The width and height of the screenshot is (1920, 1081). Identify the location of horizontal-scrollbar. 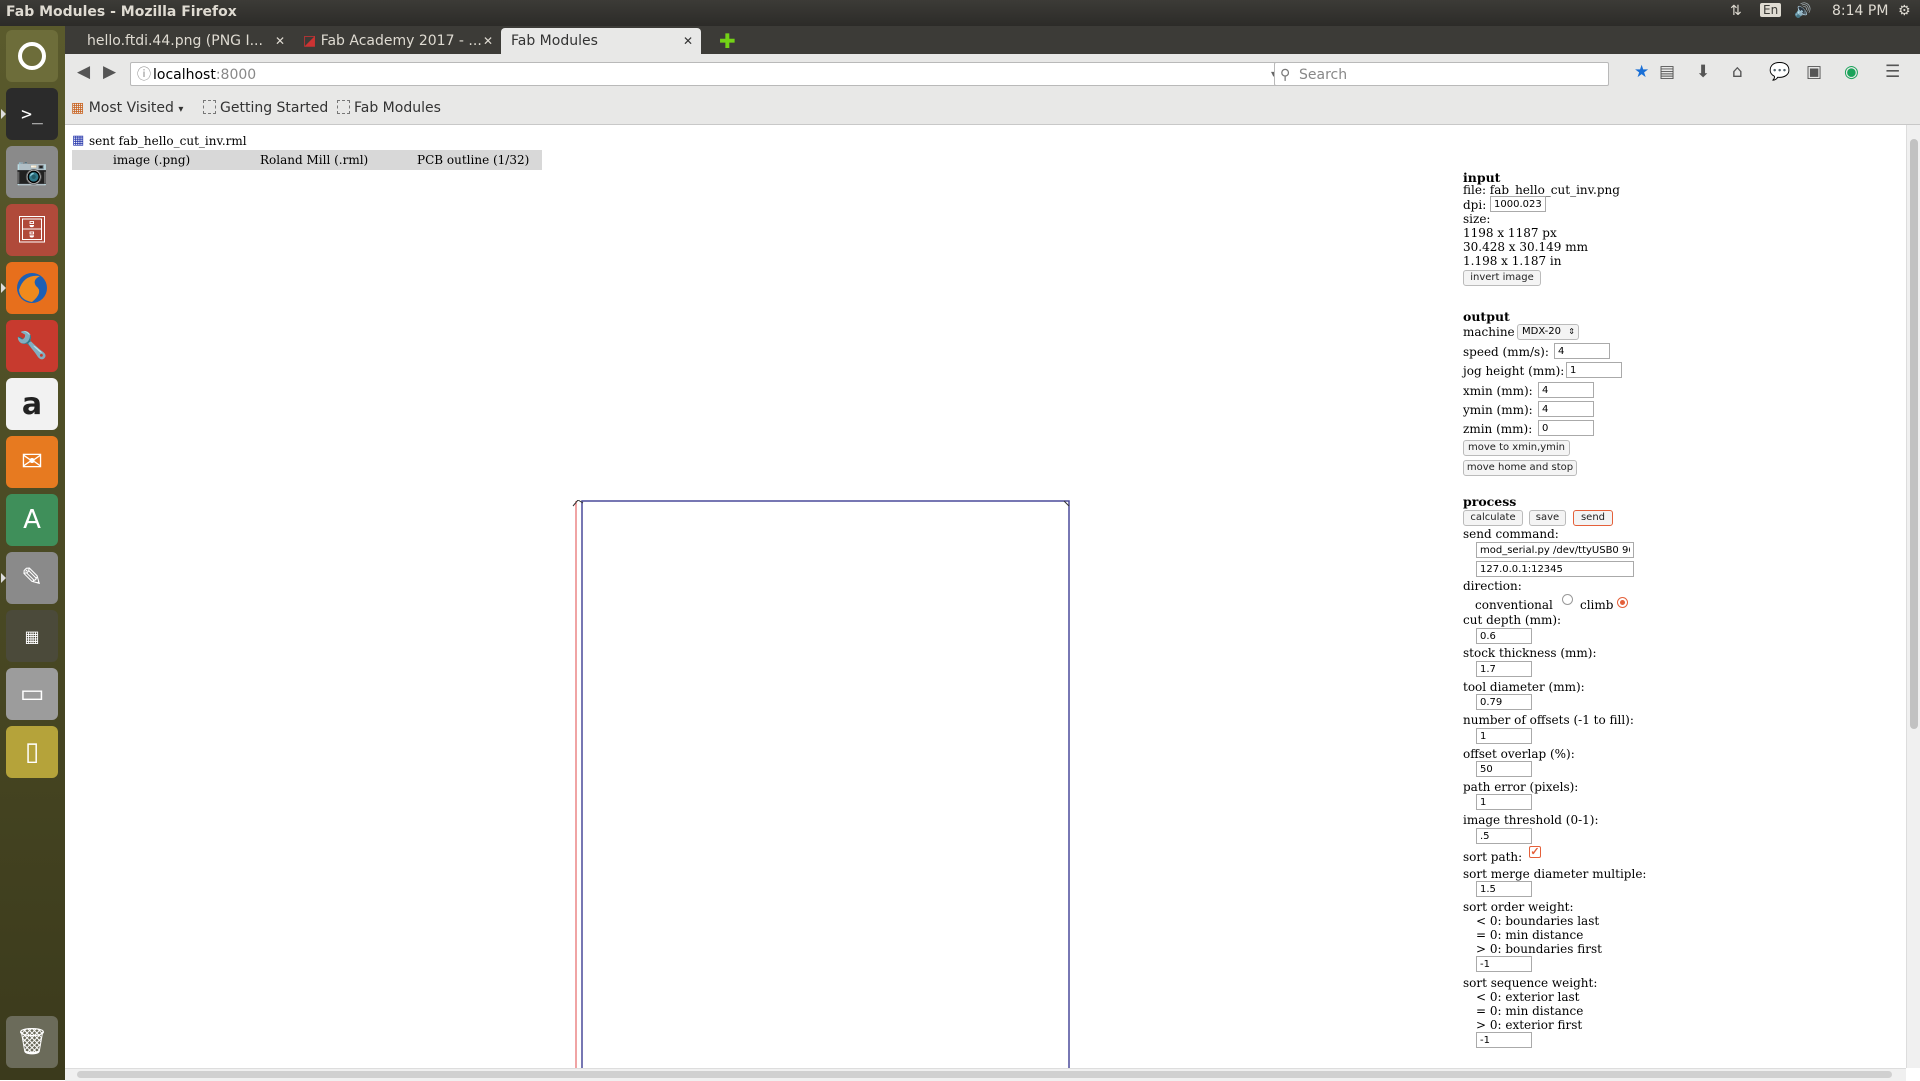
(985, 1074).